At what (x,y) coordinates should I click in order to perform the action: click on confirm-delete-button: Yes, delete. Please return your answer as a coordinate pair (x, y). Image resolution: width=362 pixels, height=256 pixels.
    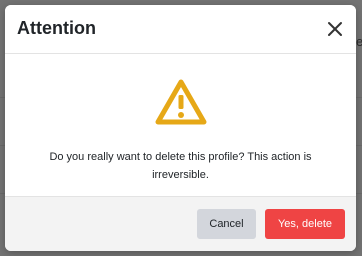
    Looking at the image, I should click on (305, 224).